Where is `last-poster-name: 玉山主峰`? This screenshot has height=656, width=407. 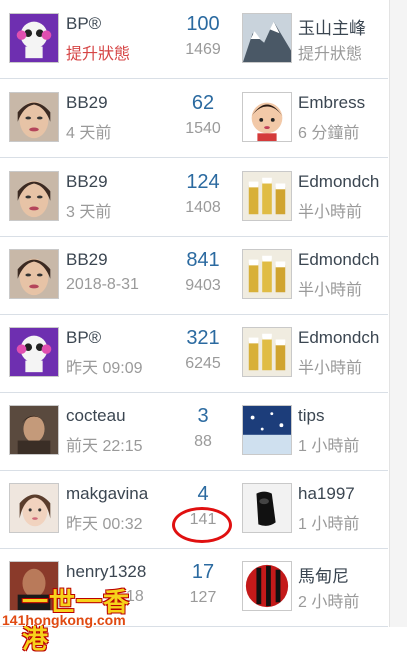
last-poster-name: 玉山主峰 is located at coordinates (332, 26).